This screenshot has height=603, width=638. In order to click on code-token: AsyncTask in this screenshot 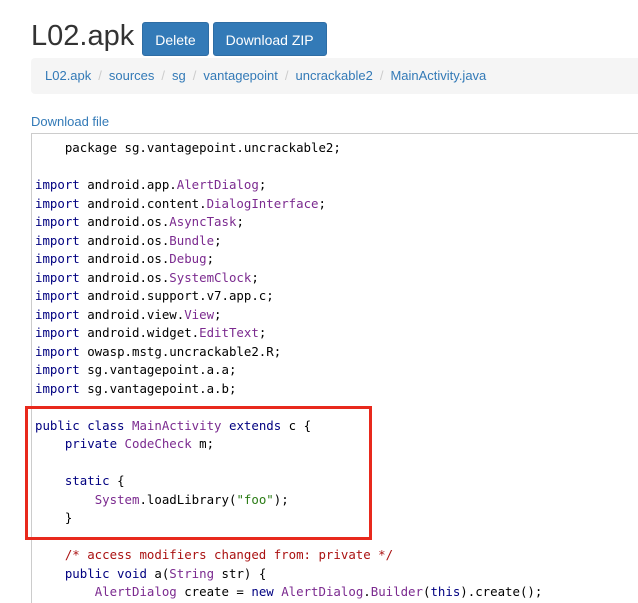, I will do `click(203, 221)`.